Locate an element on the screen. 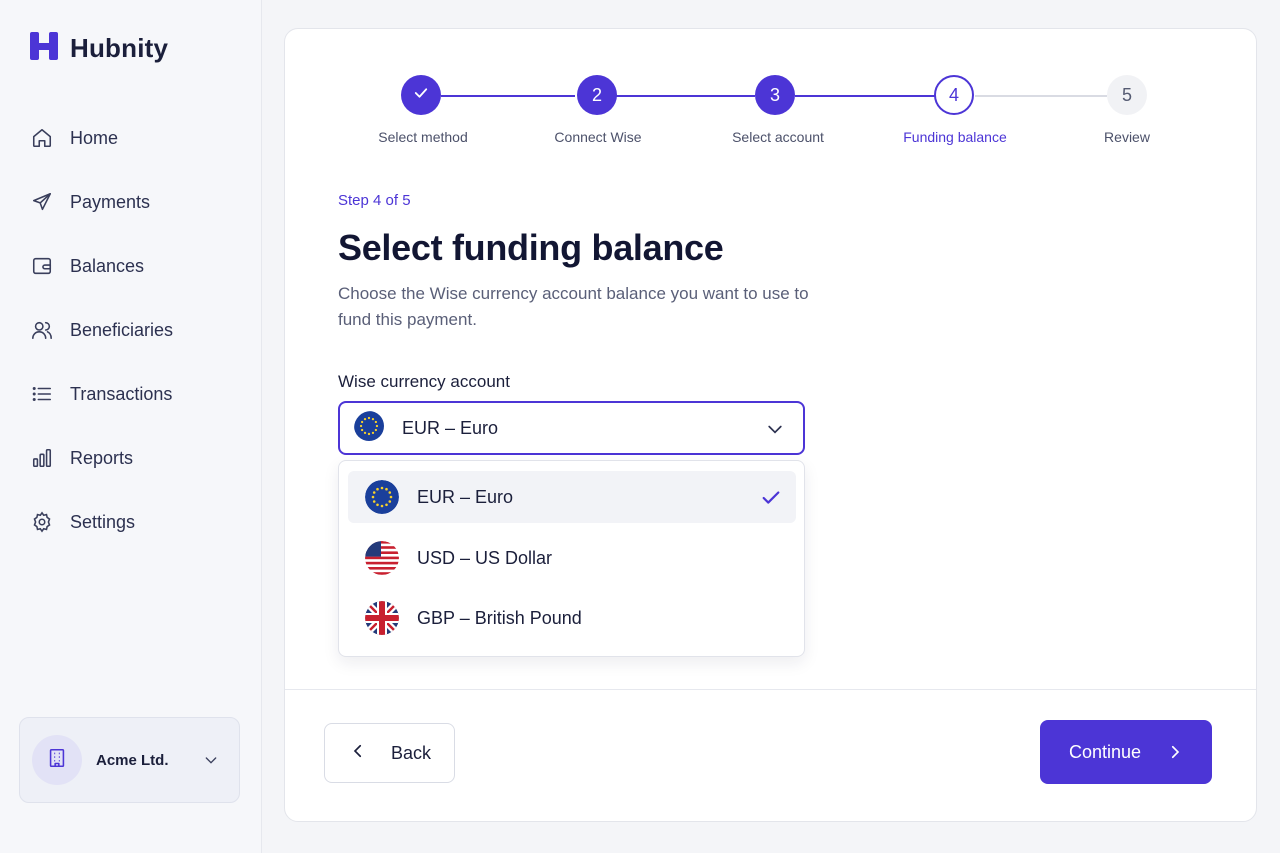 The image size is (1280, 853). list-icon is located at coordinates (42, 394).